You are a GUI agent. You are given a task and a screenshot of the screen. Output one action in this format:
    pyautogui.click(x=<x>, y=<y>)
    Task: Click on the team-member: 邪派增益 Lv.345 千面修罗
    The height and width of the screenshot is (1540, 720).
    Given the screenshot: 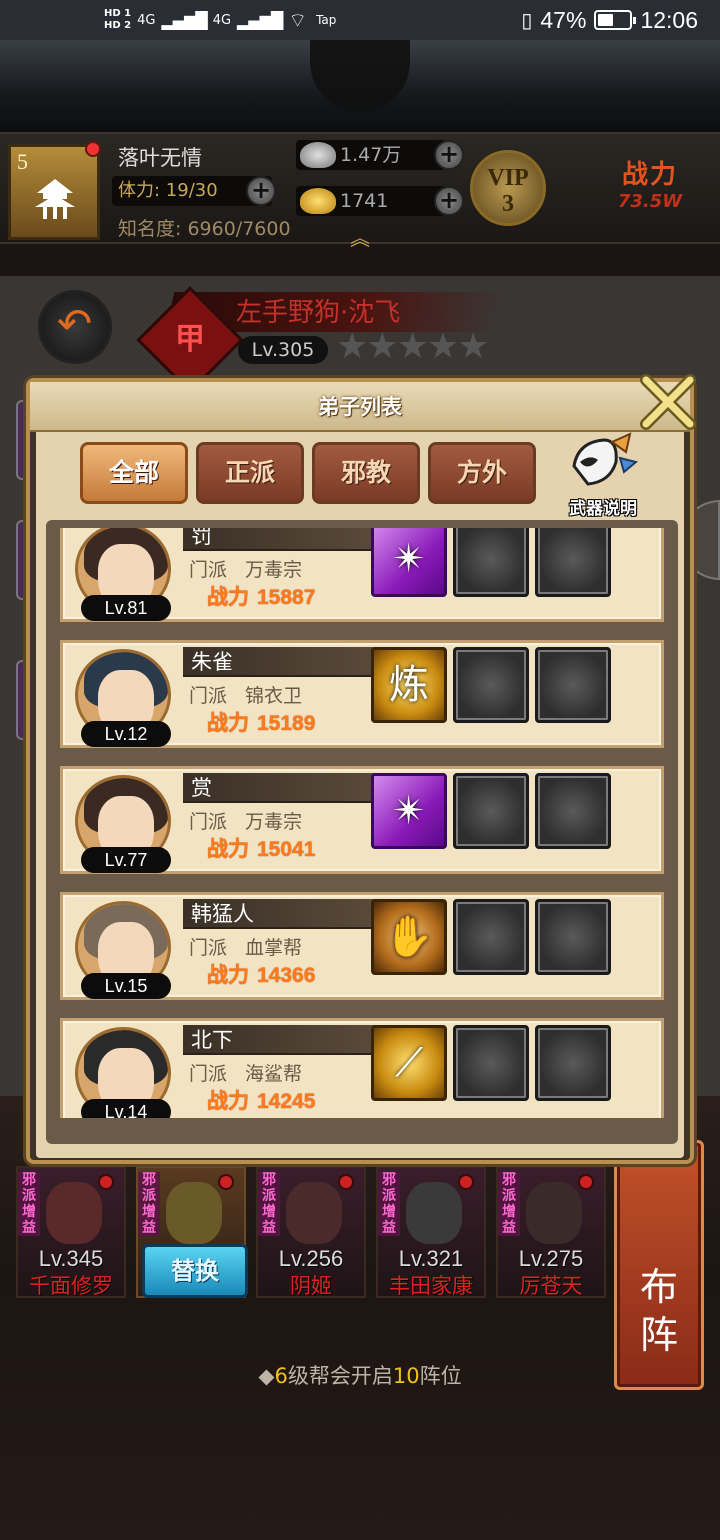 What is the action you would take?
    pyautogui.click(x=71, y=1232)
    